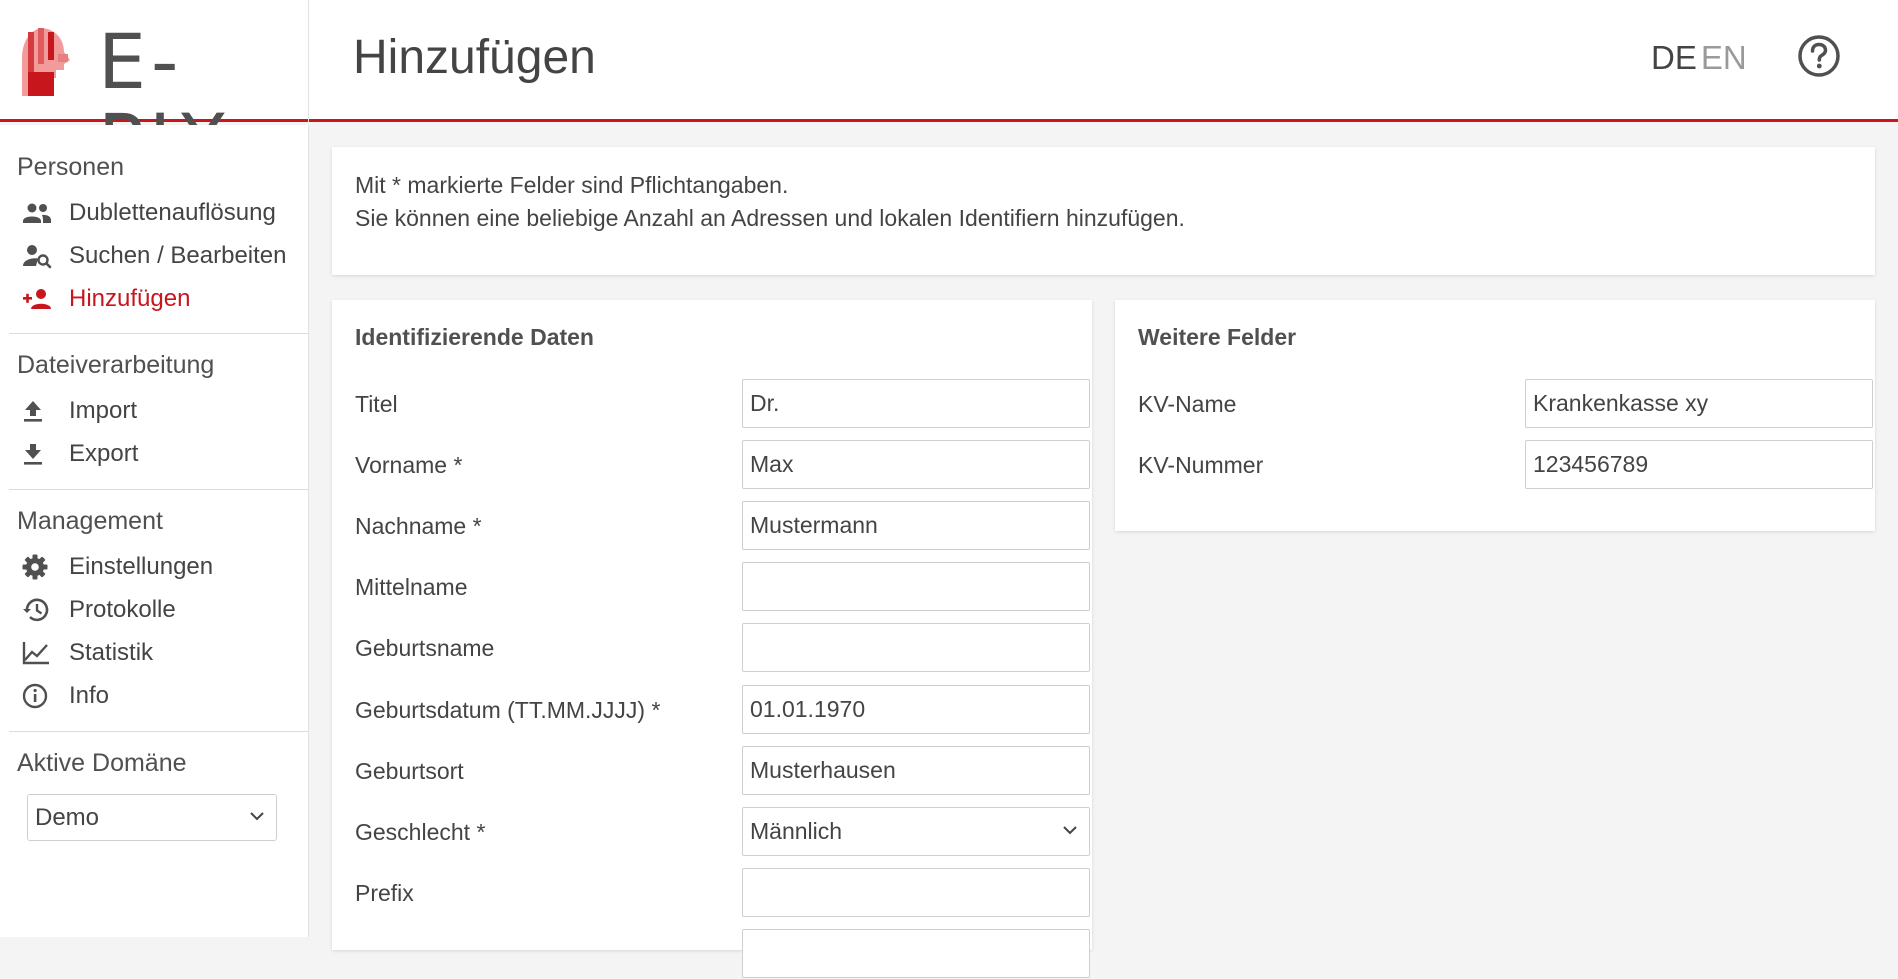 Image resolution: width=1898 pixels, height=979 pixels. What do you see at coordinates (38, 696) in the screenshot?
I see `info-icon` at bounding box center [38, 696].